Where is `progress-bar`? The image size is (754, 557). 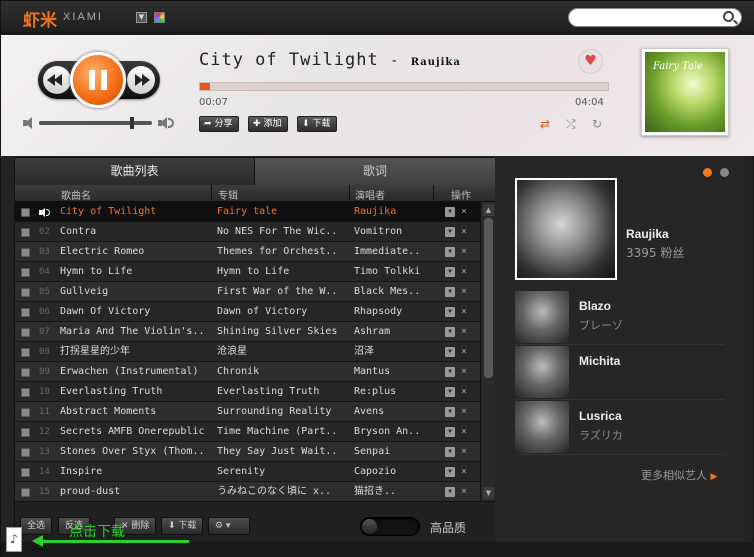 progress-bar is located at coordinates (404, 86).